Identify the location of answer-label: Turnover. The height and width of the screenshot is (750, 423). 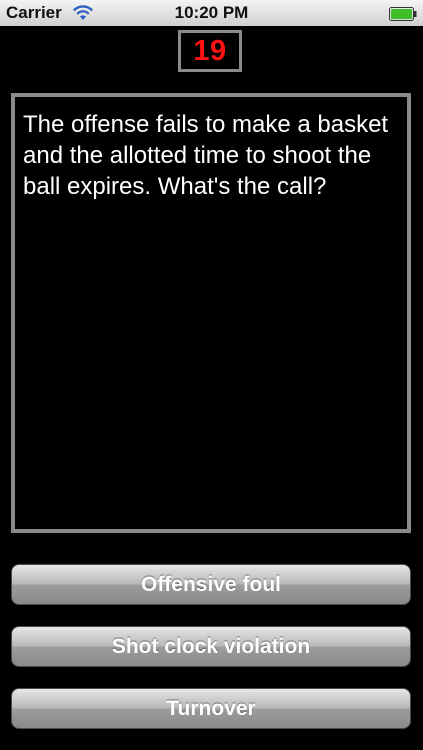
(211, 708).